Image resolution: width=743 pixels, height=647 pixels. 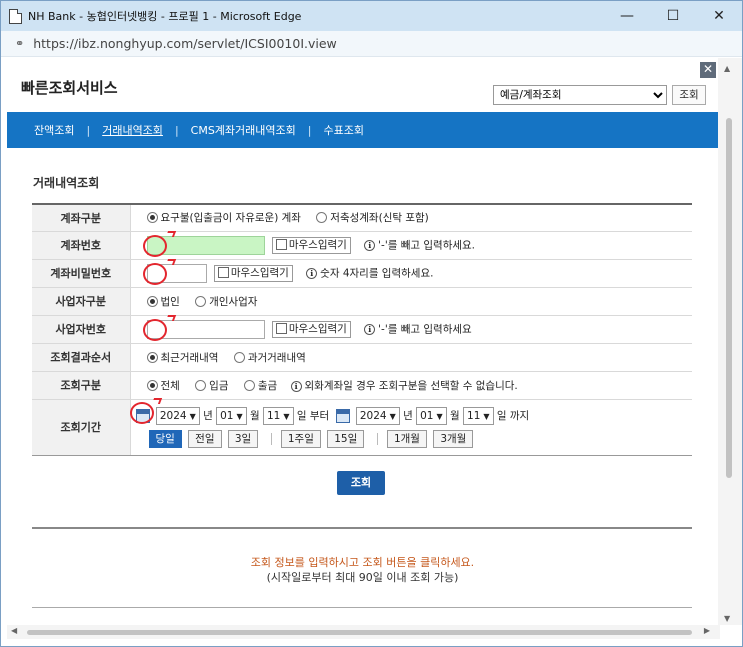 I want to click on guide-message: 조회 정보를 입력하시고 조회 버튼을 클릭하세요., so click(x=362, y=562).